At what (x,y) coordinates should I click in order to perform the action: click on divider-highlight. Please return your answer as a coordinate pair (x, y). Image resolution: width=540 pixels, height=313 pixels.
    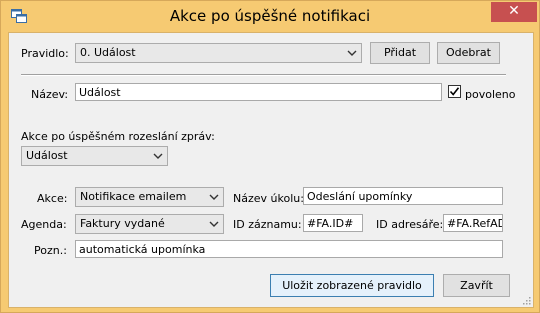
    Looking at the image, I should click on (263, 75).